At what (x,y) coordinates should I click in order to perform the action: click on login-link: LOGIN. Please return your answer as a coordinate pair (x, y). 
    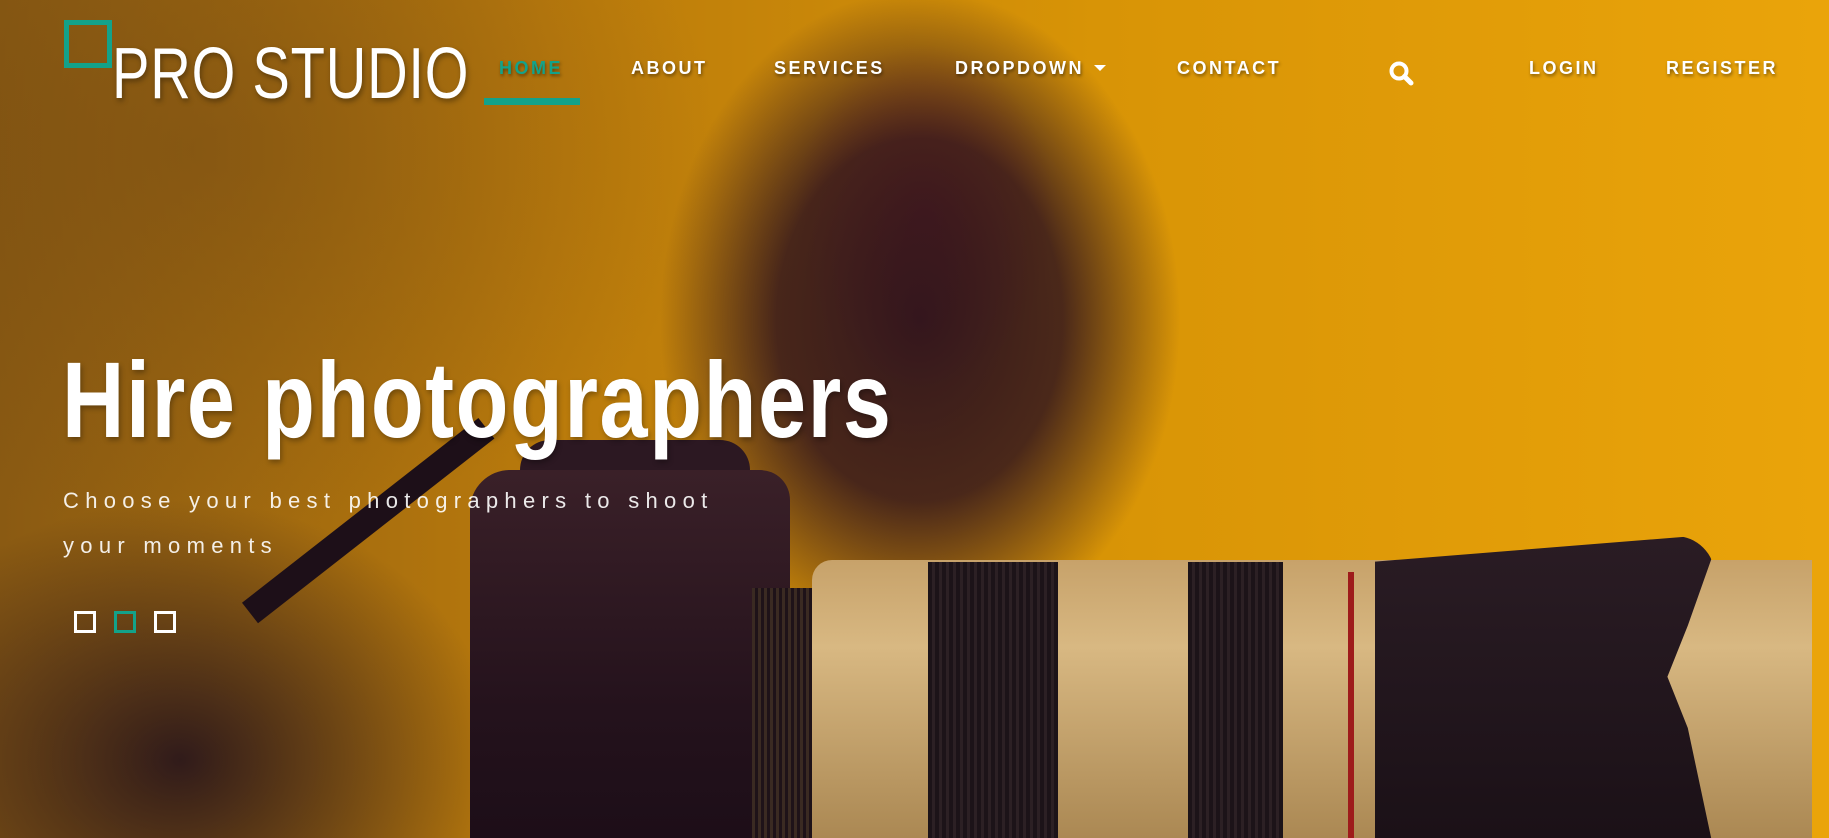
    Looking at the image, I should click on (1564, 68).